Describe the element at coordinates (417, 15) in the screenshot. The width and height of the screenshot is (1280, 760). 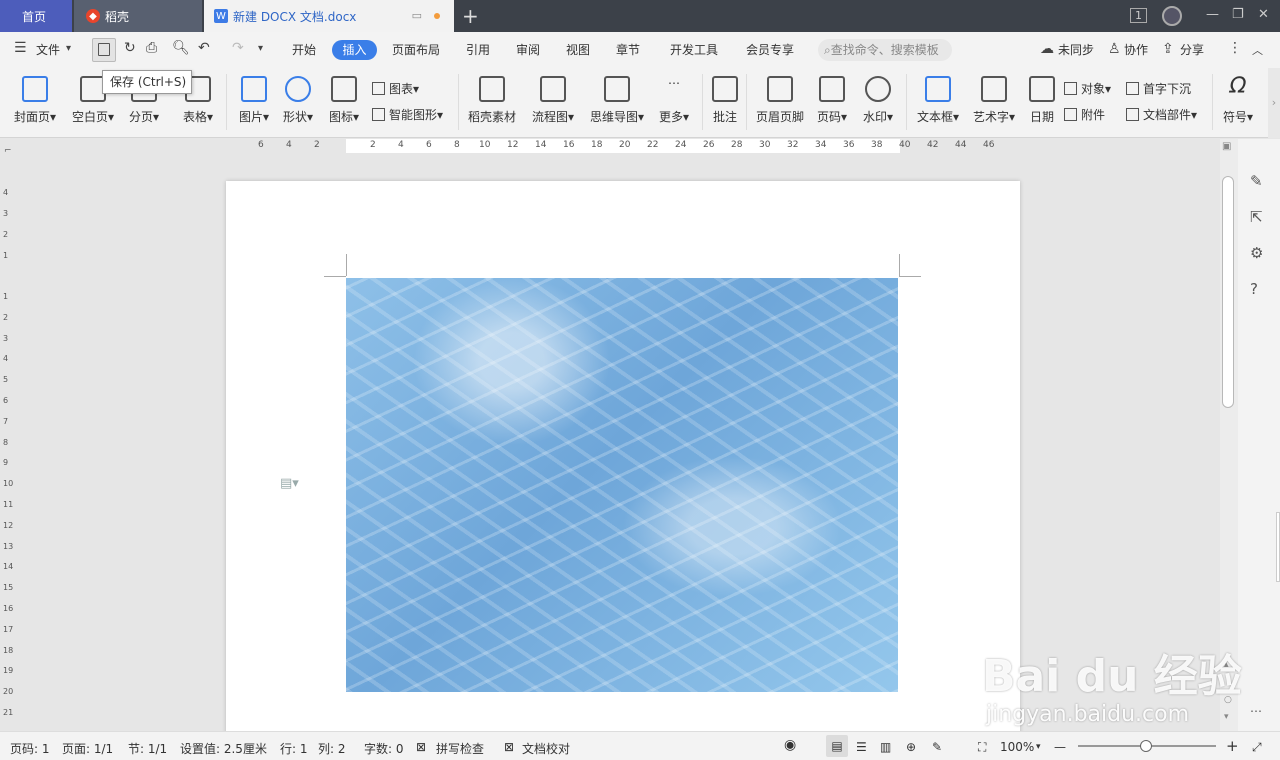
I see `monitor-icon: ▭` at that location.